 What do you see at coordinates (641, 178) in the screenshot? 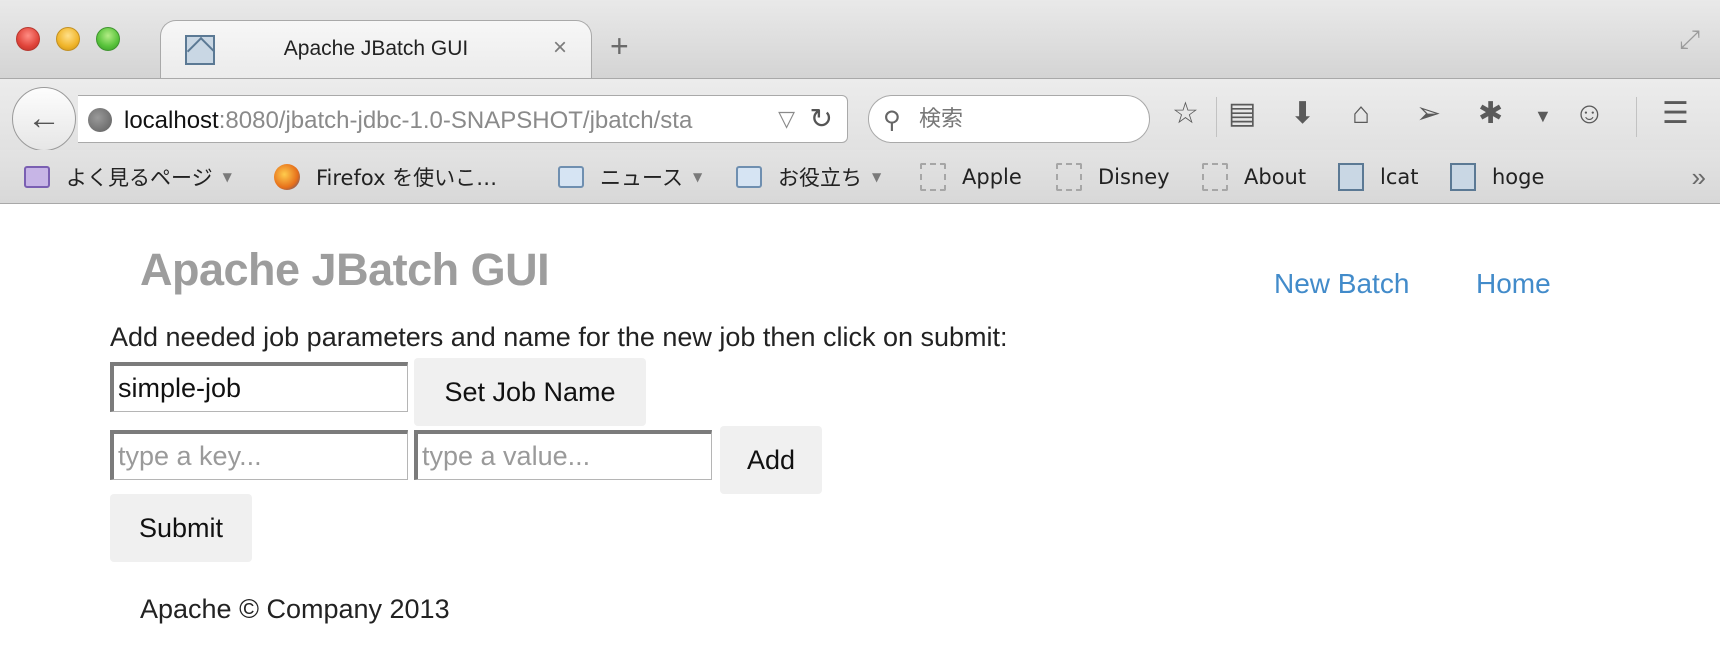
I see `bookmark-label: ニュース` at bounding box center [641, 178].